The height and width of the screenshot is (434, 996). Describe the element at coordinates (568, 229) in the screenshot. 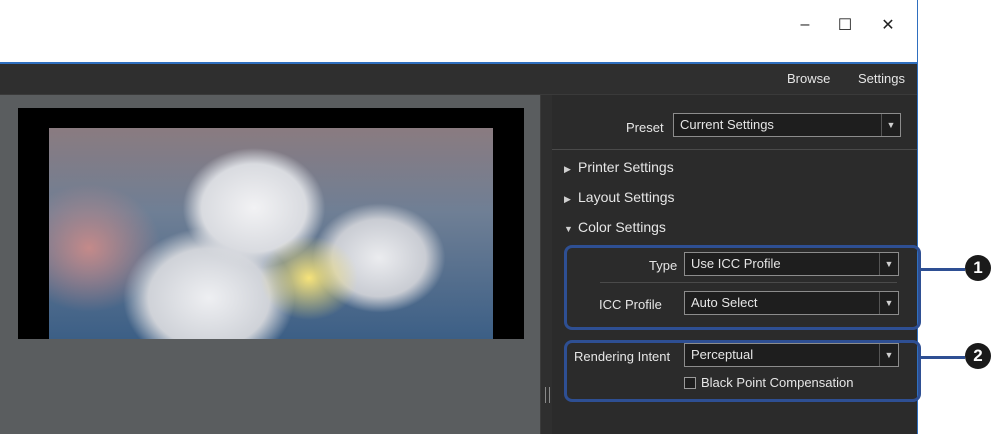

I see `collapse-arrow-icon: ▼` at that location.